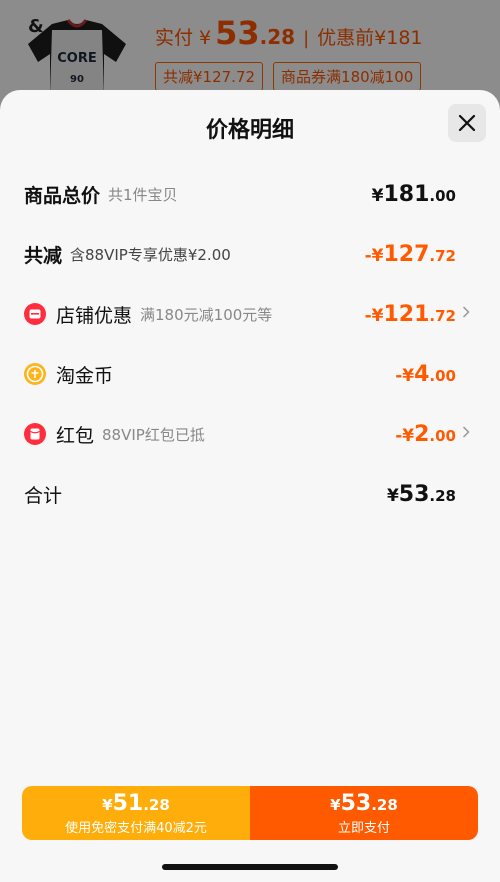  Describe the element at coordinates (136, 828) in the screenshot. I see `button-caption: 使用免密支付满40减2元` at that location.